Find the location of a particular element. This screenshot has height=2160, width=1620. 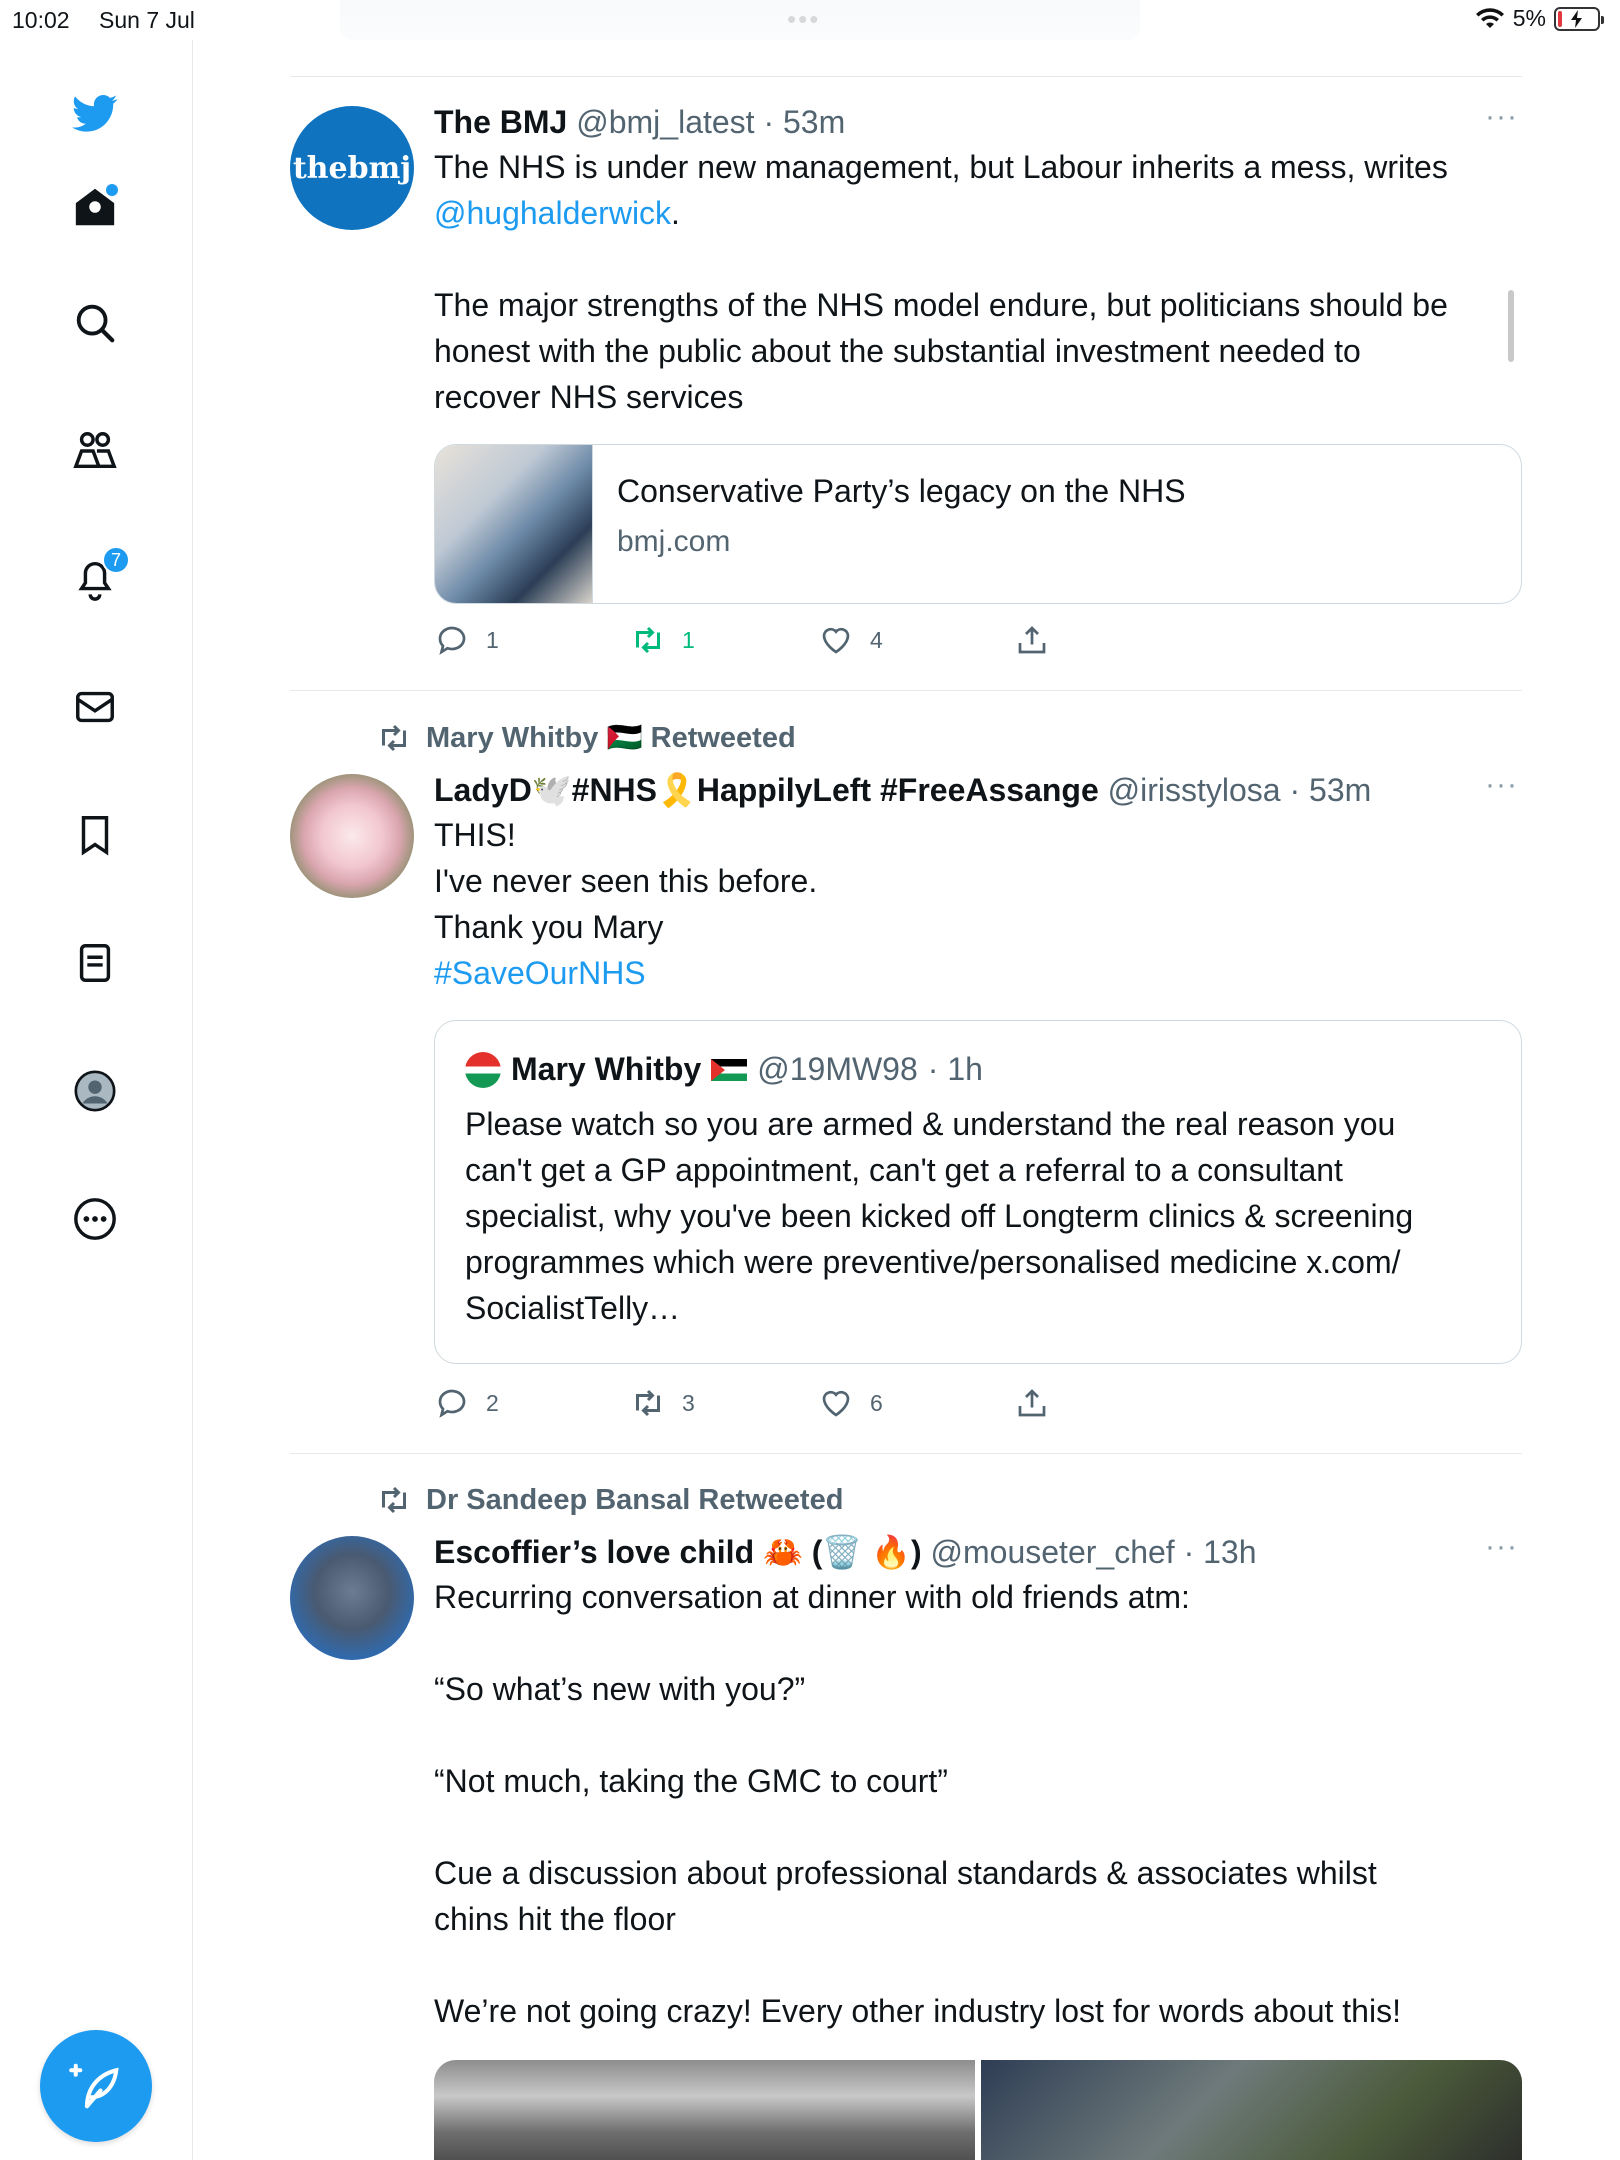

quote-avatar is located at coordinates (483, 1069).